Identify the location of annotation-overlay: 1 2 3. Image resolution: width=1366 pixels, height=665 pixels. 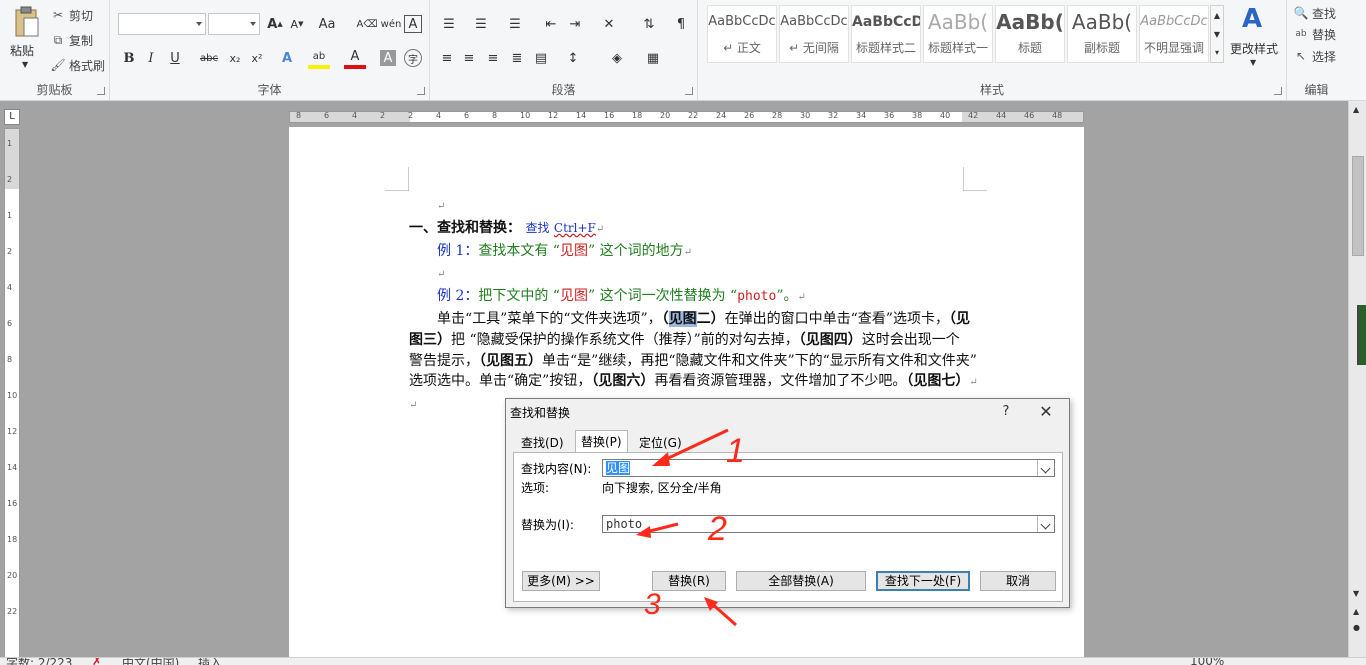
(690, 527).